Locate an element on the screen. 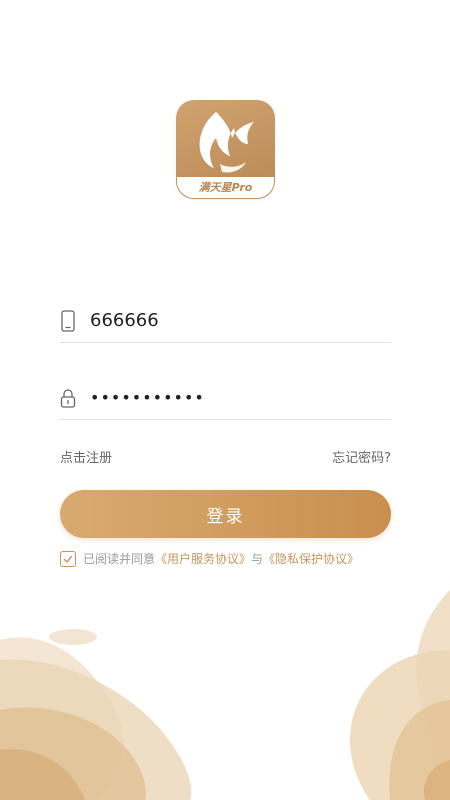 This screenshot has height=800, width=450. checkmark-icon is located at coordinates (68, 559).